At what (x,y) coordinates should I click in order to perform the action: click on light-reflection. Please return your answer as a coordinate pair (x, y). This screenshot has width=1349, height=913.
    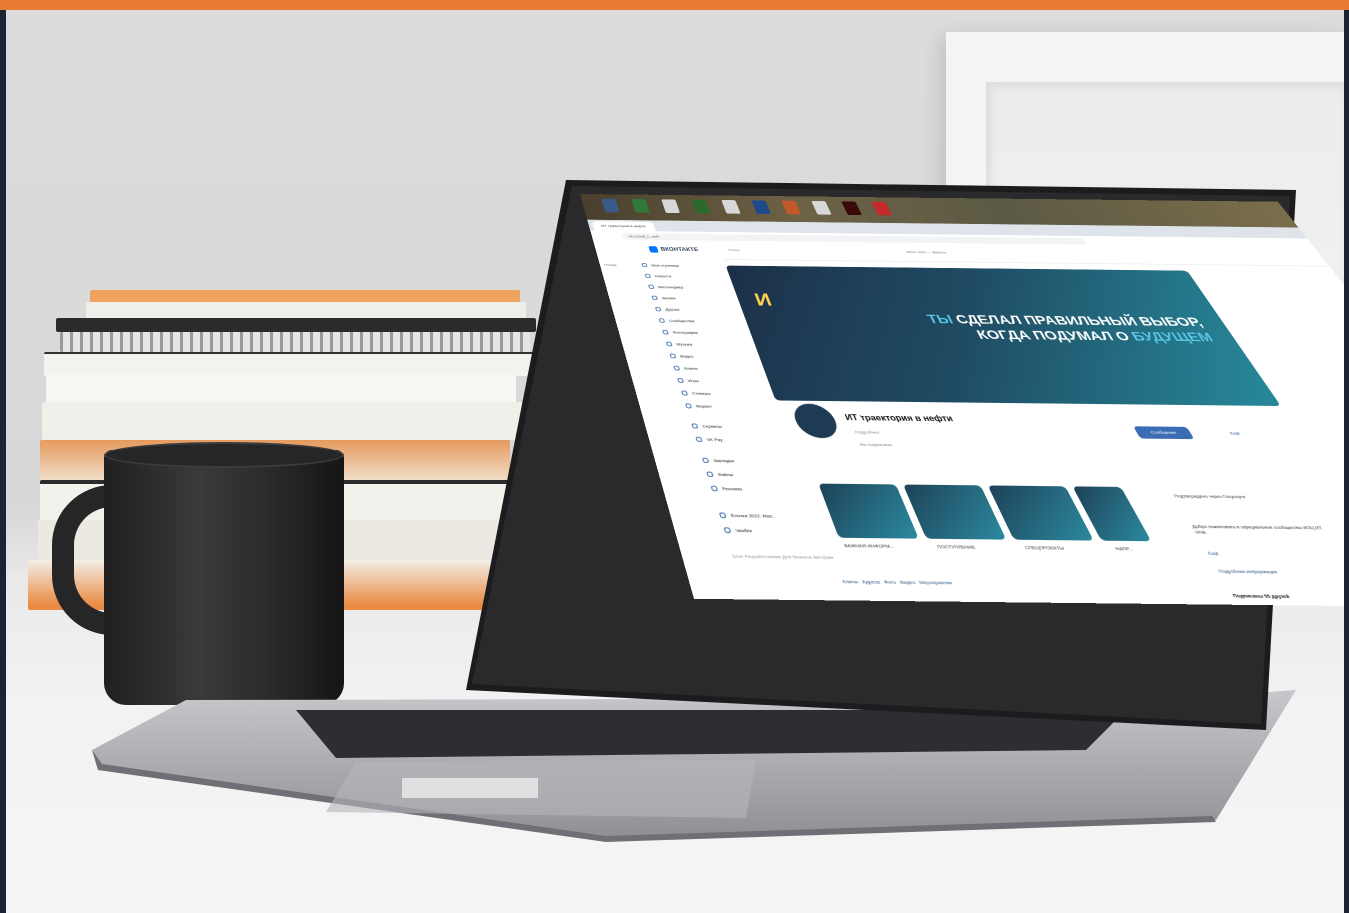
    Looking at the image, I should click on (470, 788).